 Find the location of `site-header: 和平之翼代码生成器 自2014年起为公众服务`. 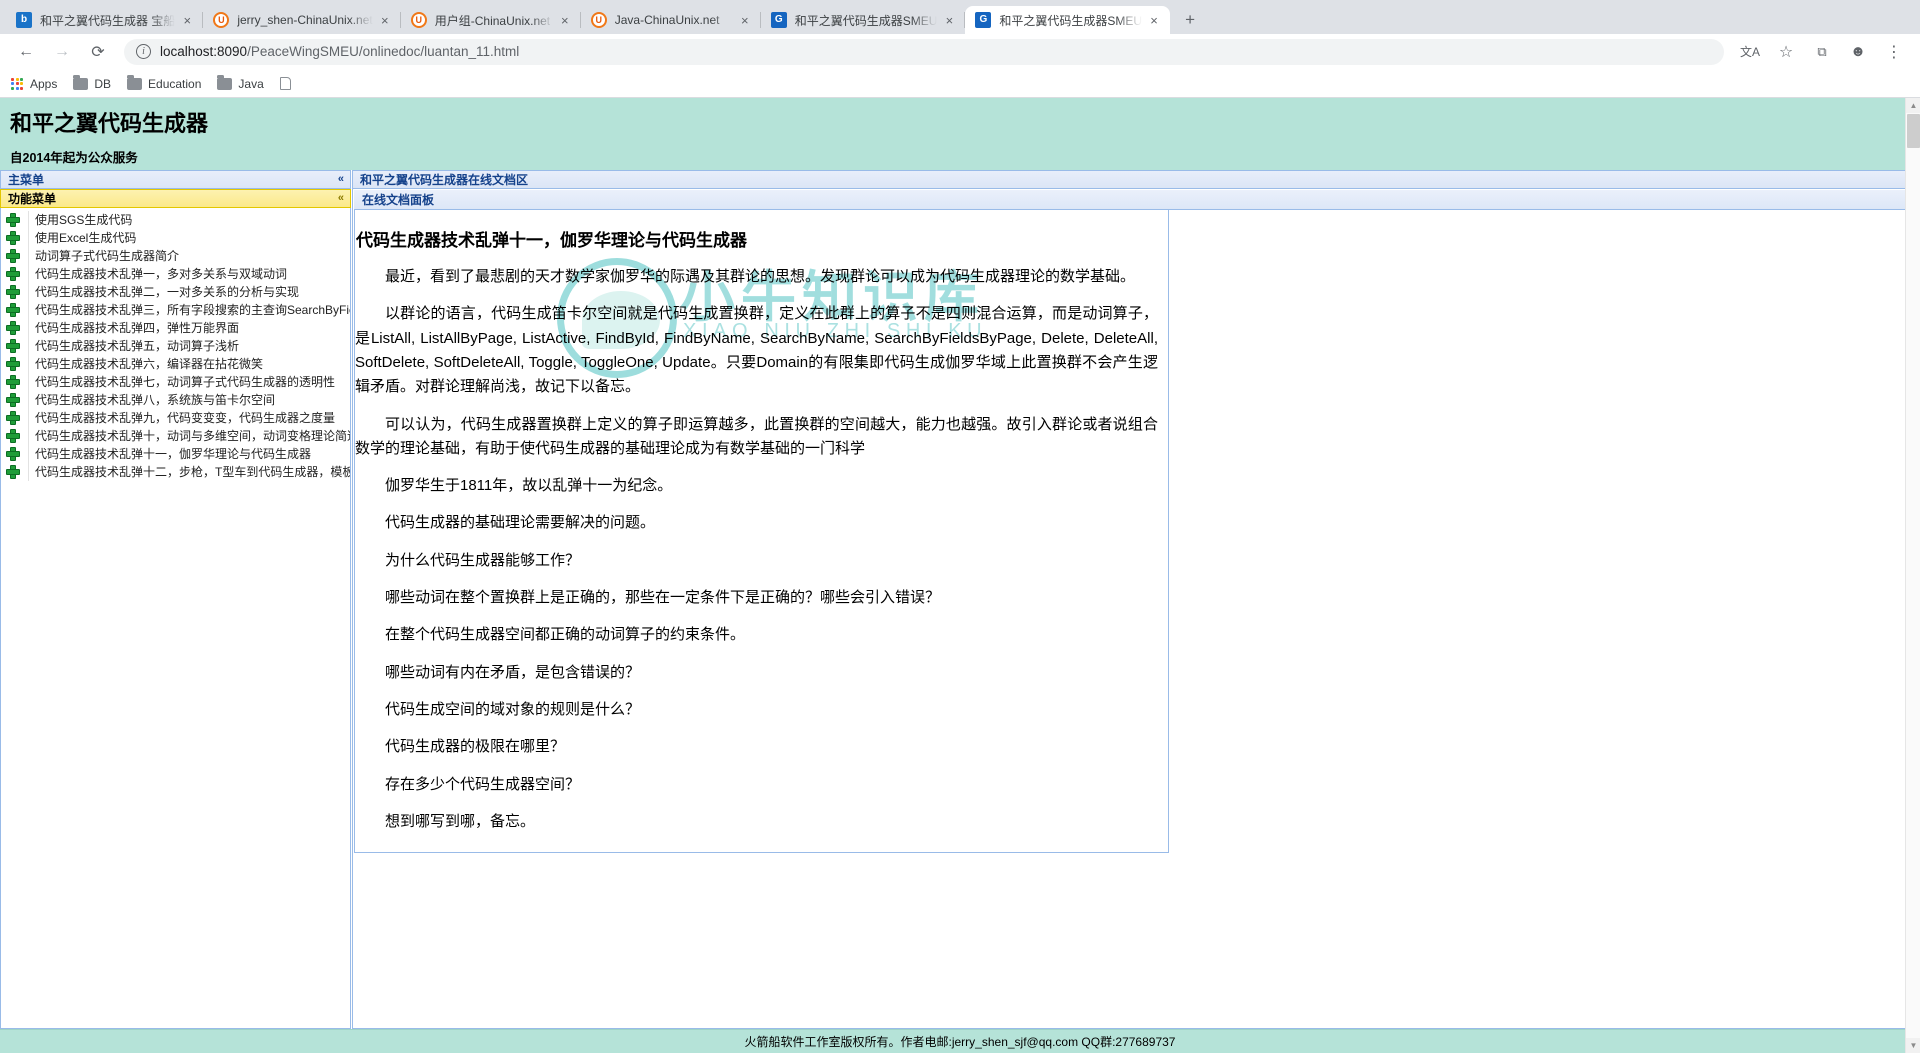

site-header: 和平之翼代码生成器 自2014年起为公众服务 is located at coordinates (960, 134).